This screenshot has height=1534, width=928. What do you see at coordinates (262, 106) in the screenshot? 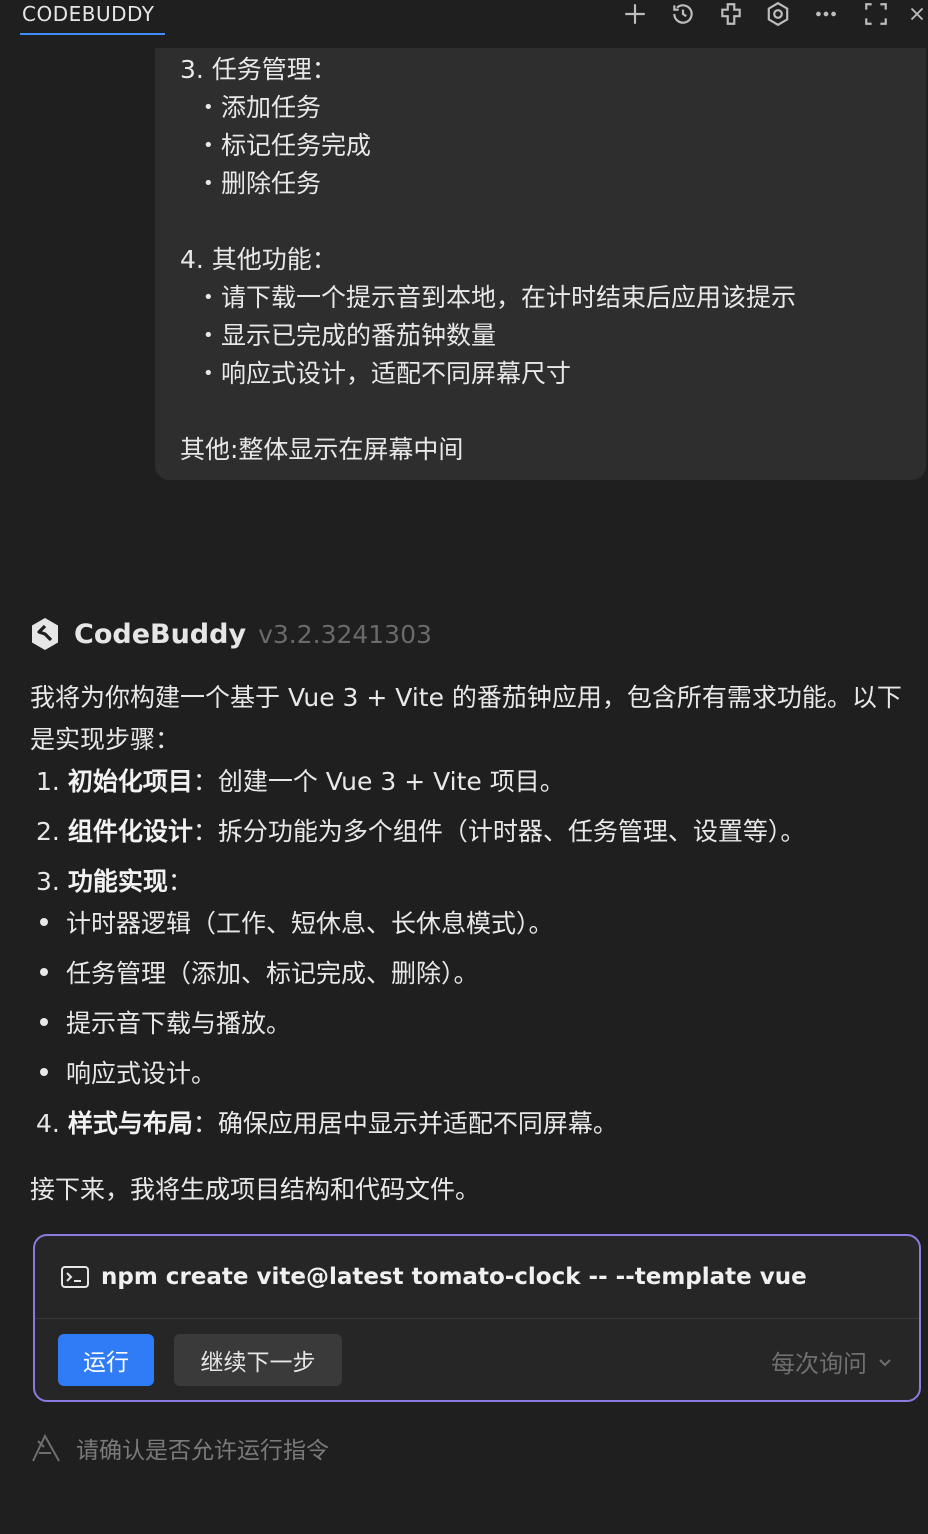
I see `list-item: 添加任务` at bounding box center [262, 106].